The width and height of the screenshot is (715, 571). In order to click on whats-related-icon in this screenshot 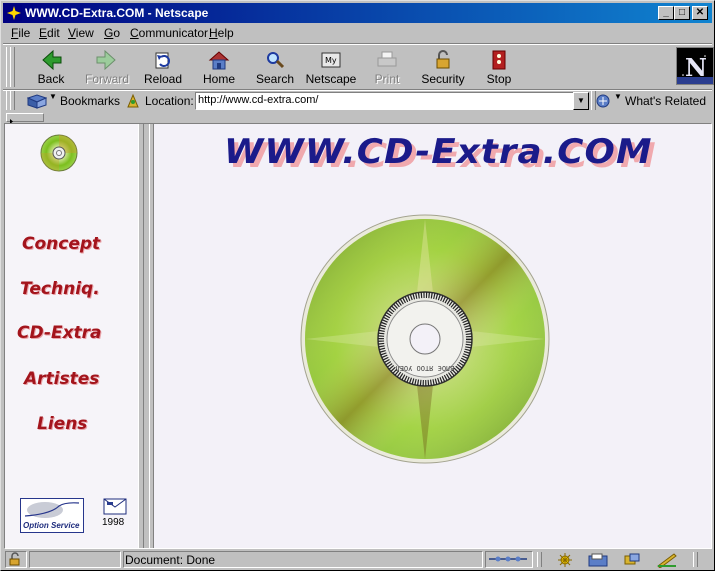, I will do `click(603, 101)`.